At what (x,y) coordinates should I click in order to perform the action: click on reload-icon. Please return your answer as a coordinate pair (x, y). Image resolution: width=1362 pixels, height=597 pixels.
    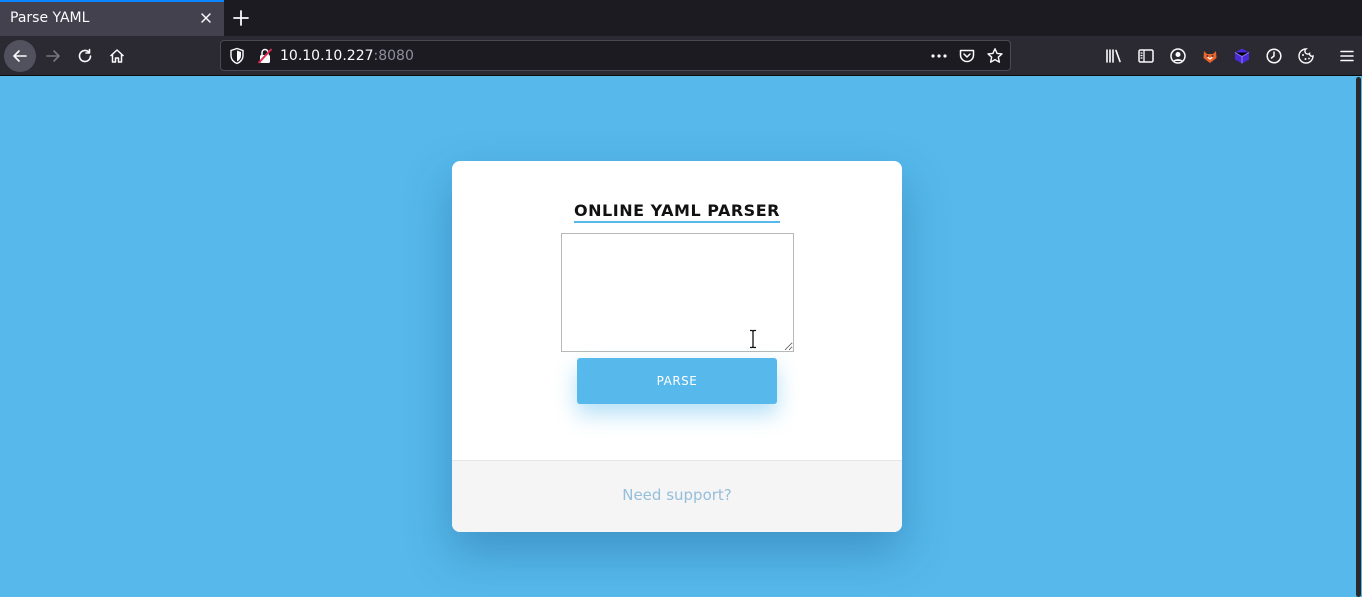
    Looking at the image, I should click on (85, 55).